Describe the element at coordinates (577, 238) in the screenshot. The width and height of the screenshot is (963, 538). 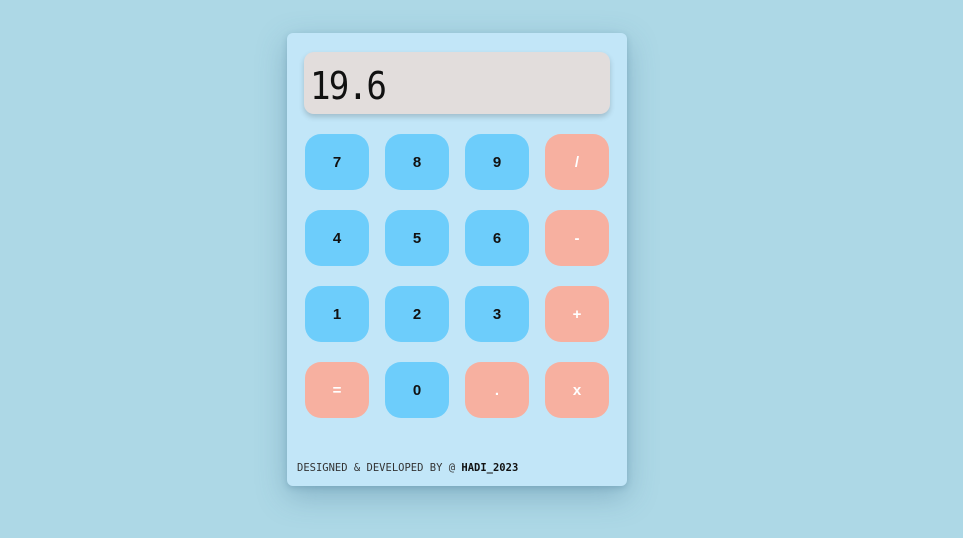
I see `subtract-button: -` at that location.